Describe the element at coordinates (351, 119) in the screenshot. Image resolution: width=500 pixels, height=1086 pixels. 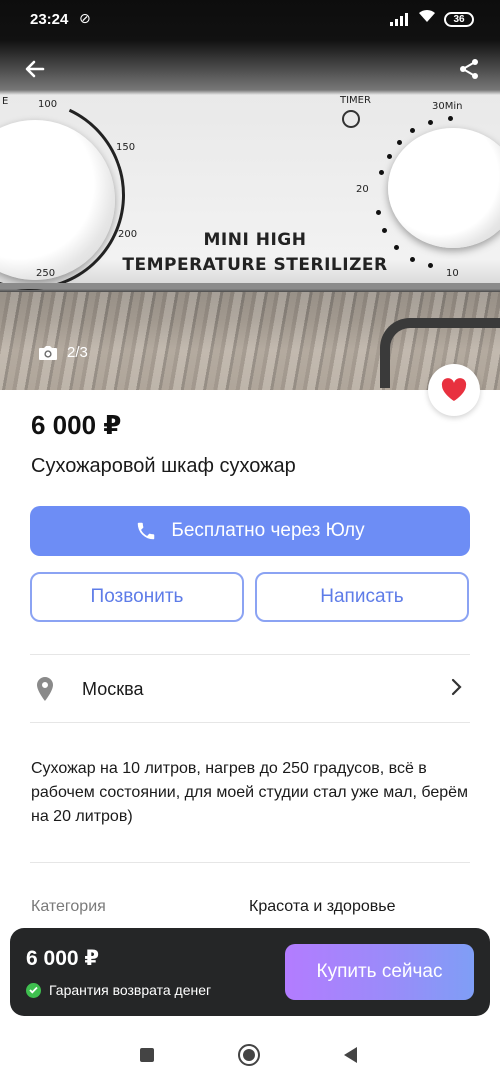
I see `timer-icon` at that location.